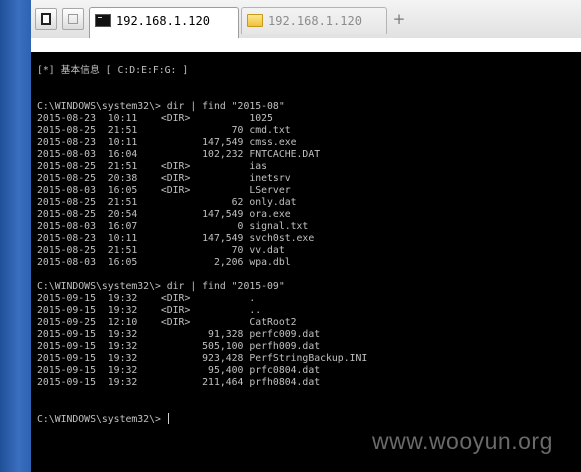 The image size is (581, 472). What do you see at coordinates (152, 166) in the screenshot?
I see `terminal-line: 2015-08-25 21:51 <DIR> ias` at bounding box center [152, 166].